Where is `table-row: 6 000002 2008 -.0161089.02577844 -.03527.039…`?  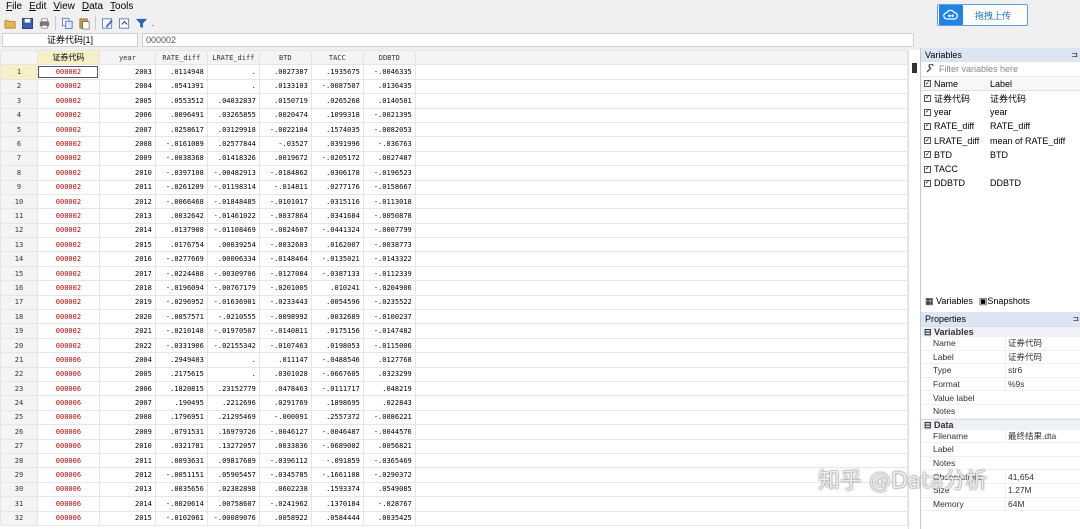
table-row: 6 000002 2008 -.0161089.02577844 -.03527.039… is located at coordinates (454, 144).